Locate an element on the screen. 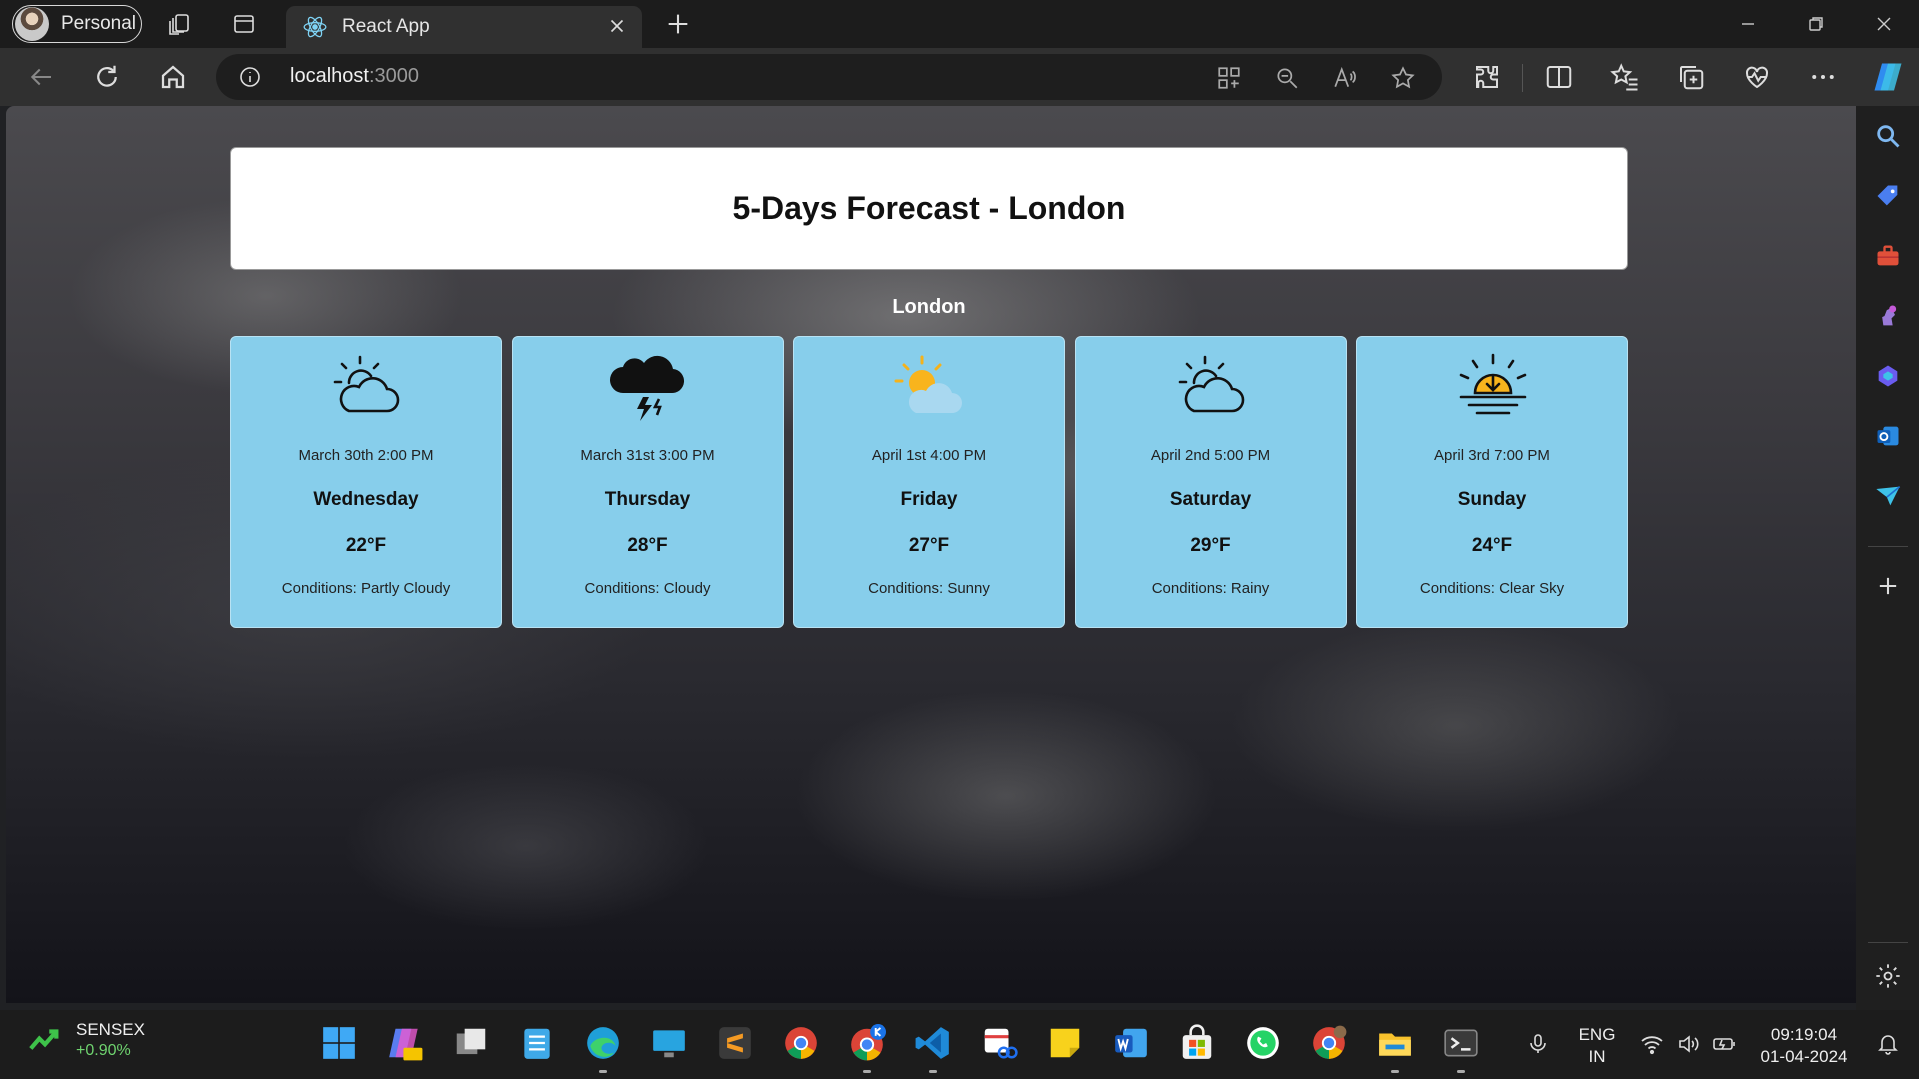  task-view-icon is located at coordinates (471, 1043).